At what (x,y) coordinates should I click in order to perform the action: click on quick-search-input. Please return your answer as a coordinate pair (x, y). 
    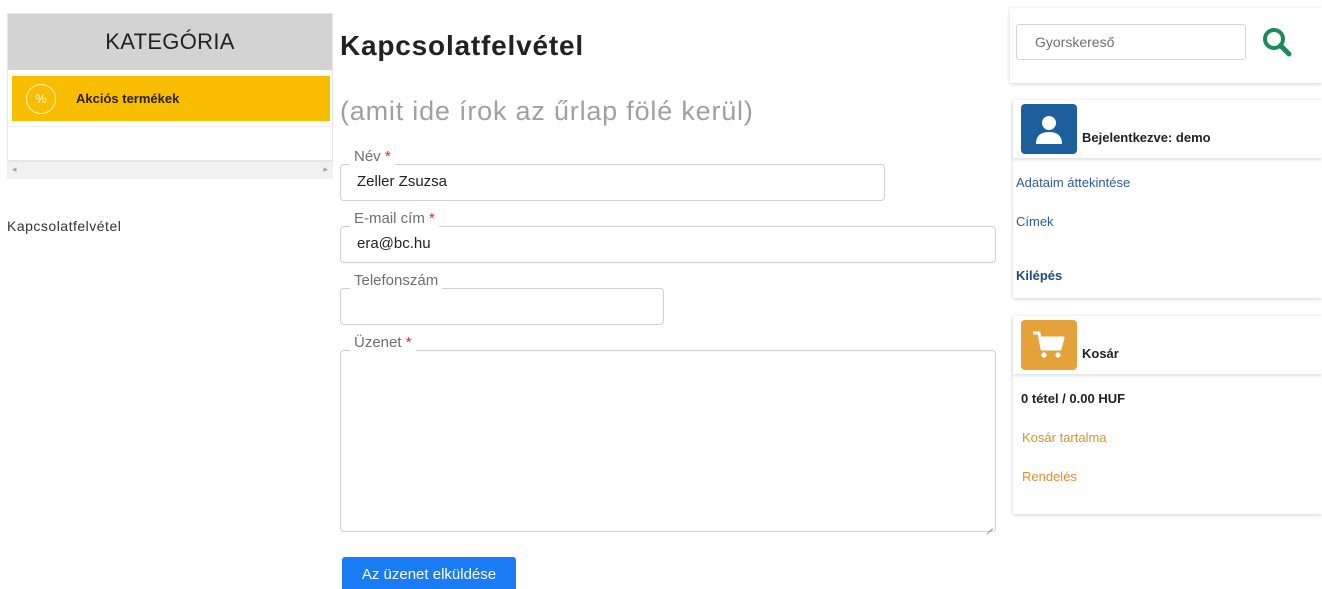
    Looking at the image, I should click on (1131, 42).